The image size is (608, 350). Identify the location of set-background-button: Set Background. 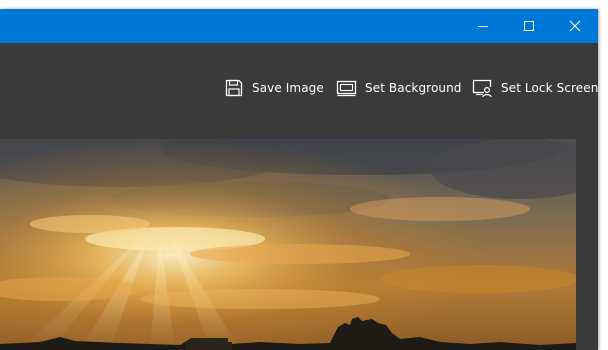
(399, 88).